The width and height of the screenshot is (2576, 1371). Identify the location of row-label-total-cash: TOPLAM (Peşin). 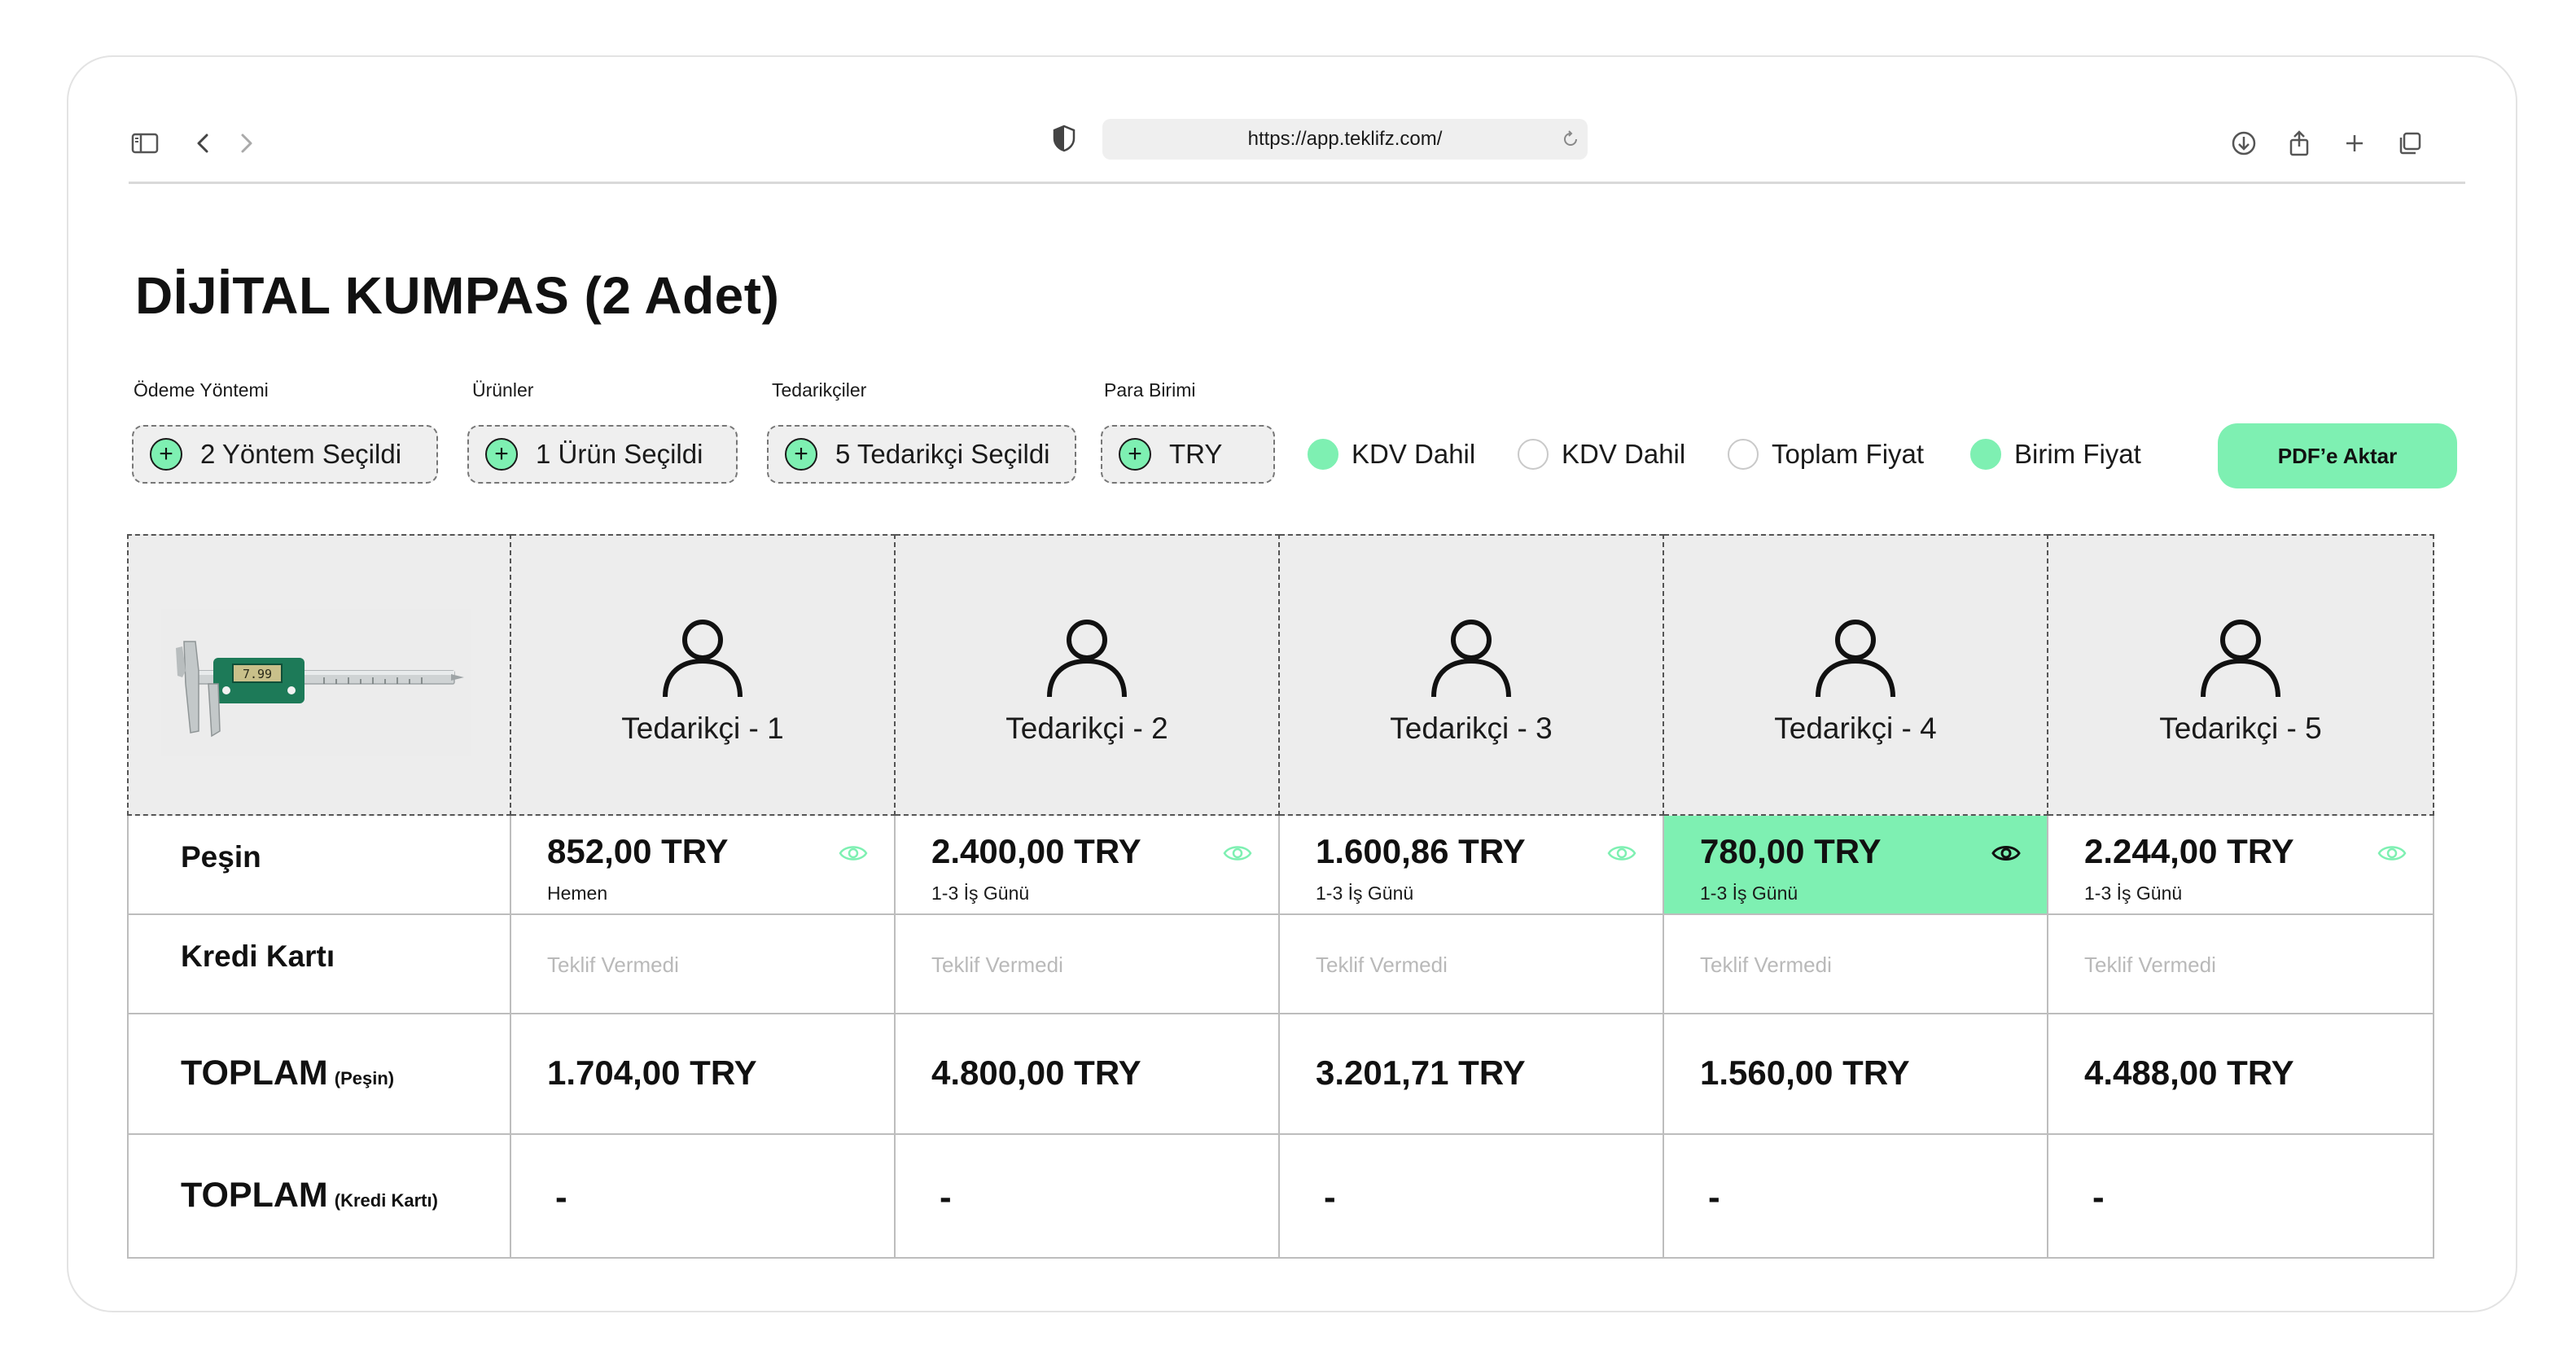
(319, 1074).